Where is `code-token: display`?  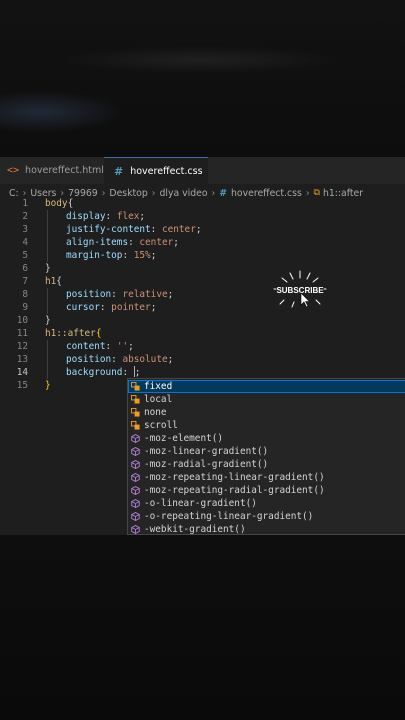 code-token: display is located at coordinates (86, 216).